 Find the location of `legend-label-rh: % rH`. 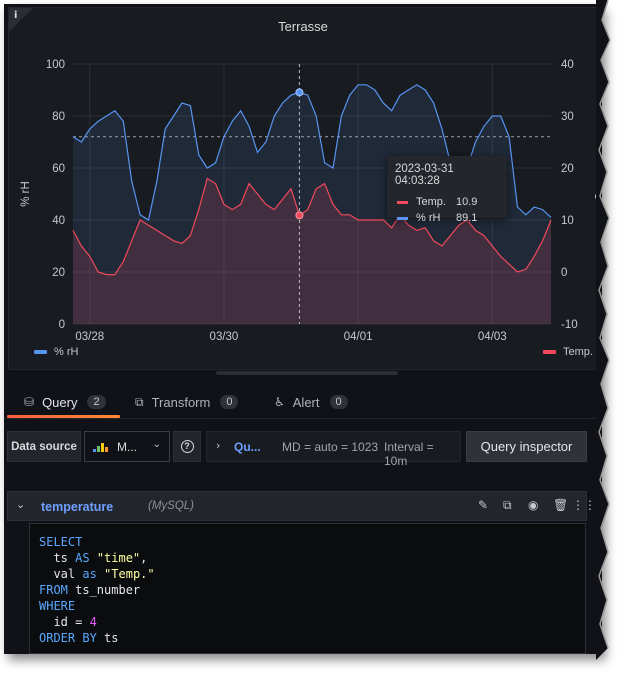

legend-label-rh: % rH is located at coordinates (66, 352).